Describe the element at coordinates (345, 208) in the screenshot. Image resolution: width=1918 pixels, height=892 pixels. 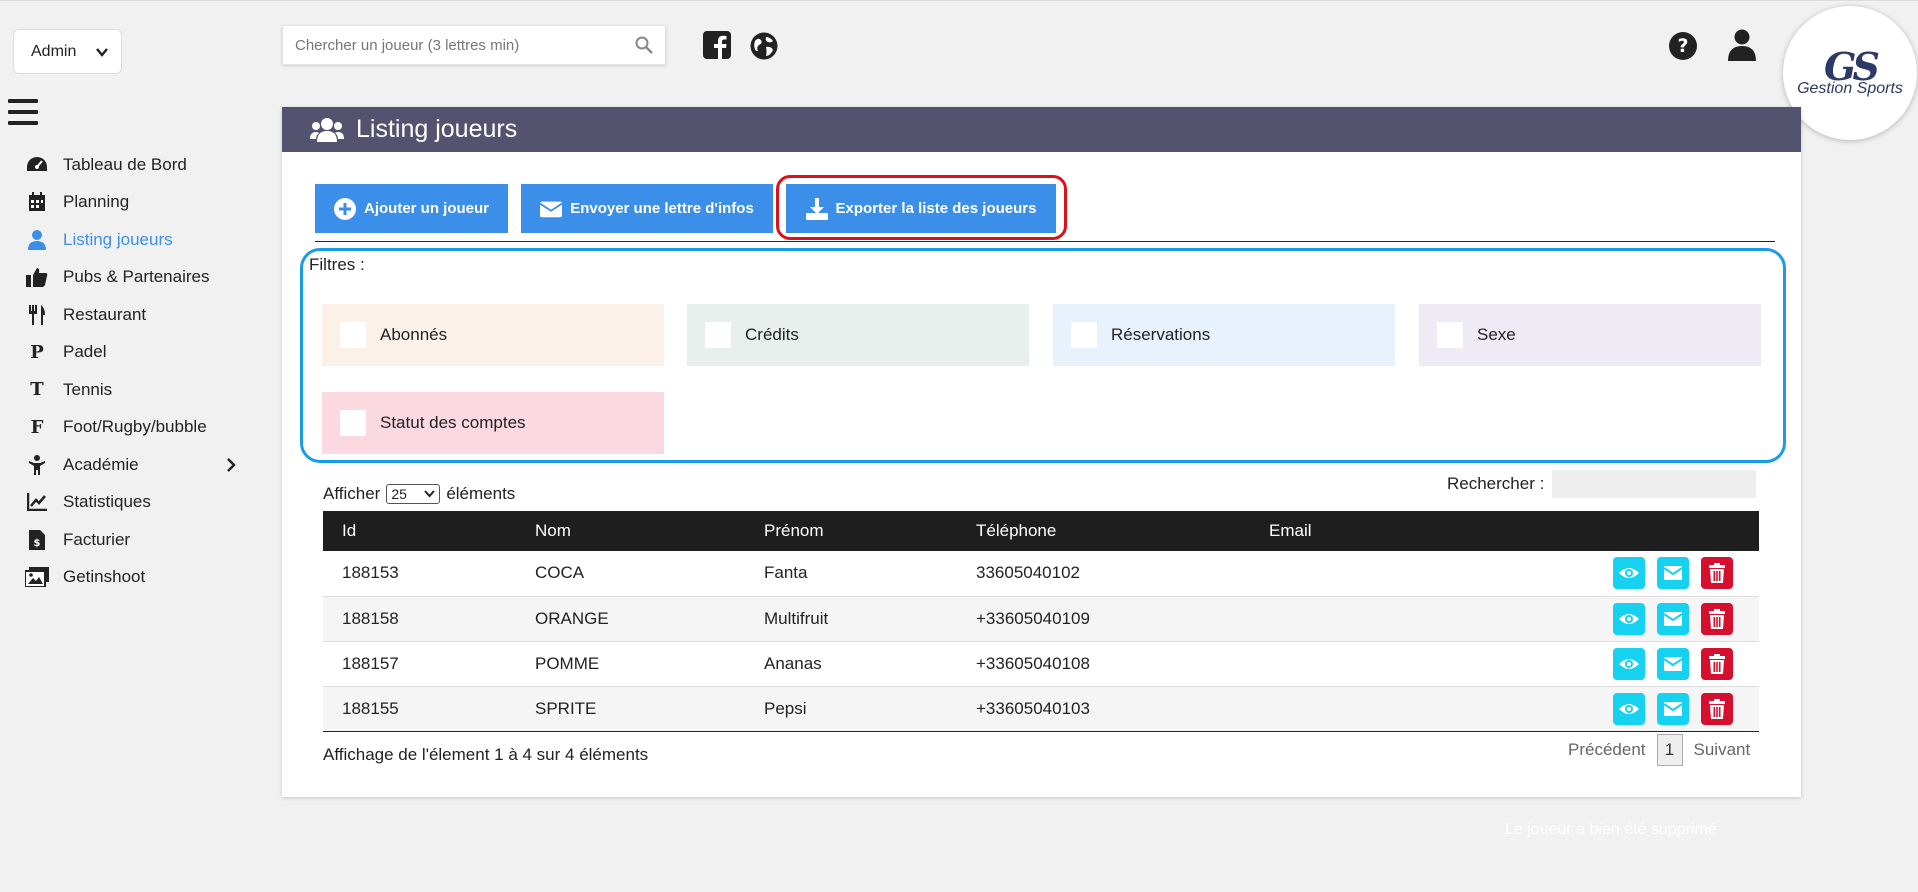
I see `plus-circle-icon` at that location.